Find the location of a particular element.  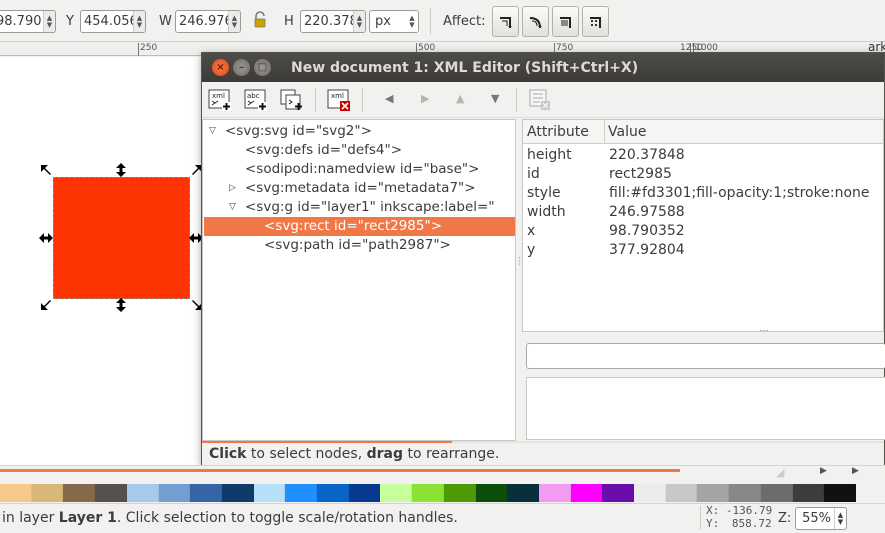

palette-menu-icon: ▶ is located at coordinates (855, 471).